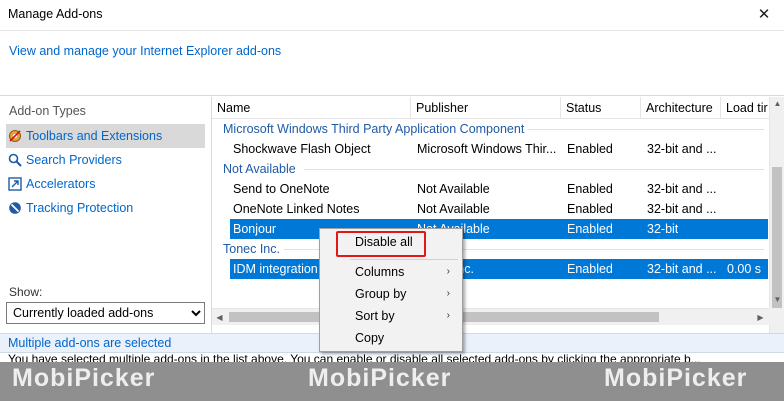  What do you see at coordinates (55, 14) in the screenshot?
I see `window-title: Manage Add-ons` at bounding box center [55, 14].